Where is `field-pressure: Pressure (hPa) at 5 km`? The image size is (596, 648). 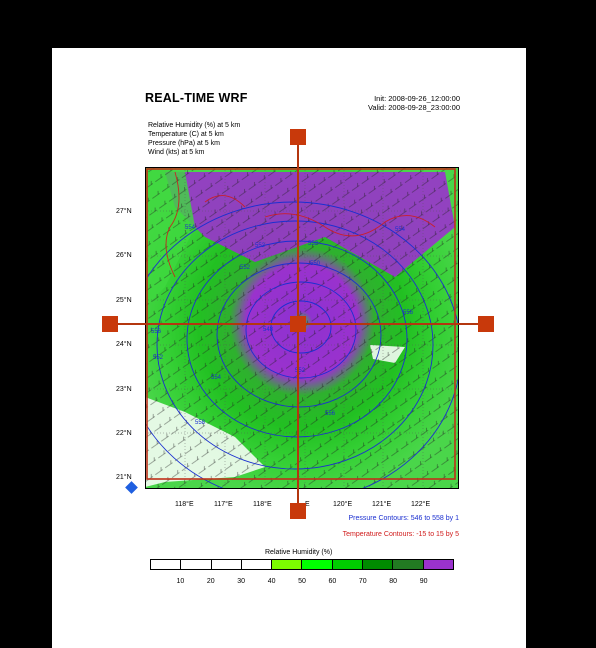
field-pressure: Pressure (hPa) at 5 km is located at coordinates (184, 143).